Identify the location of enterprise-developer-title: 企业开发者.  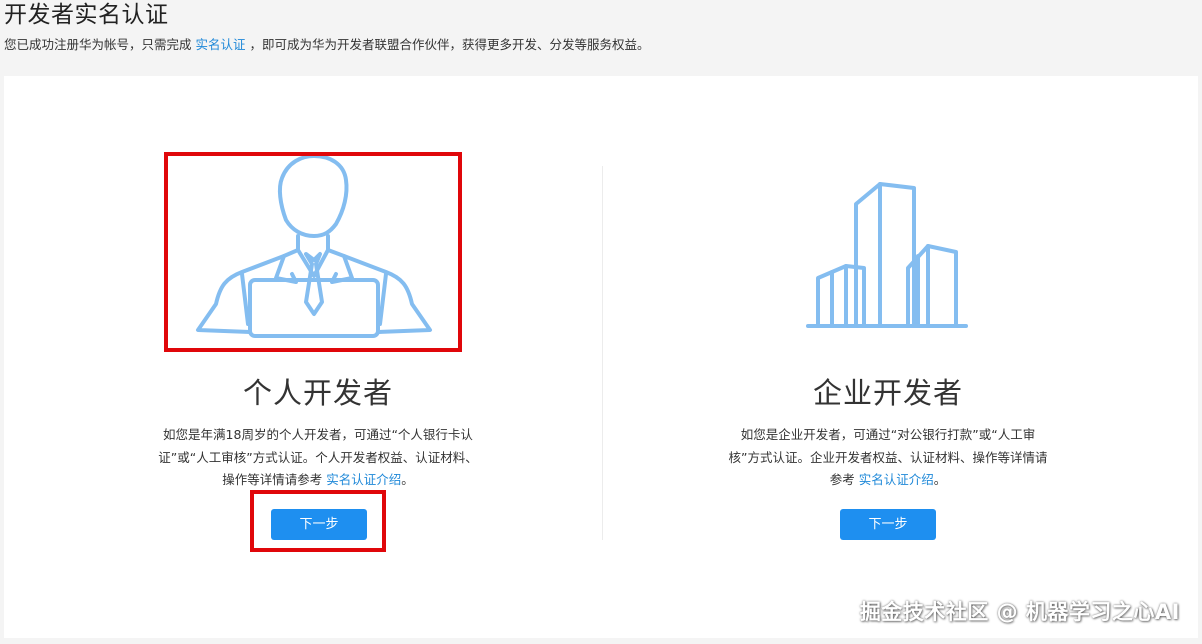
(887, 393).